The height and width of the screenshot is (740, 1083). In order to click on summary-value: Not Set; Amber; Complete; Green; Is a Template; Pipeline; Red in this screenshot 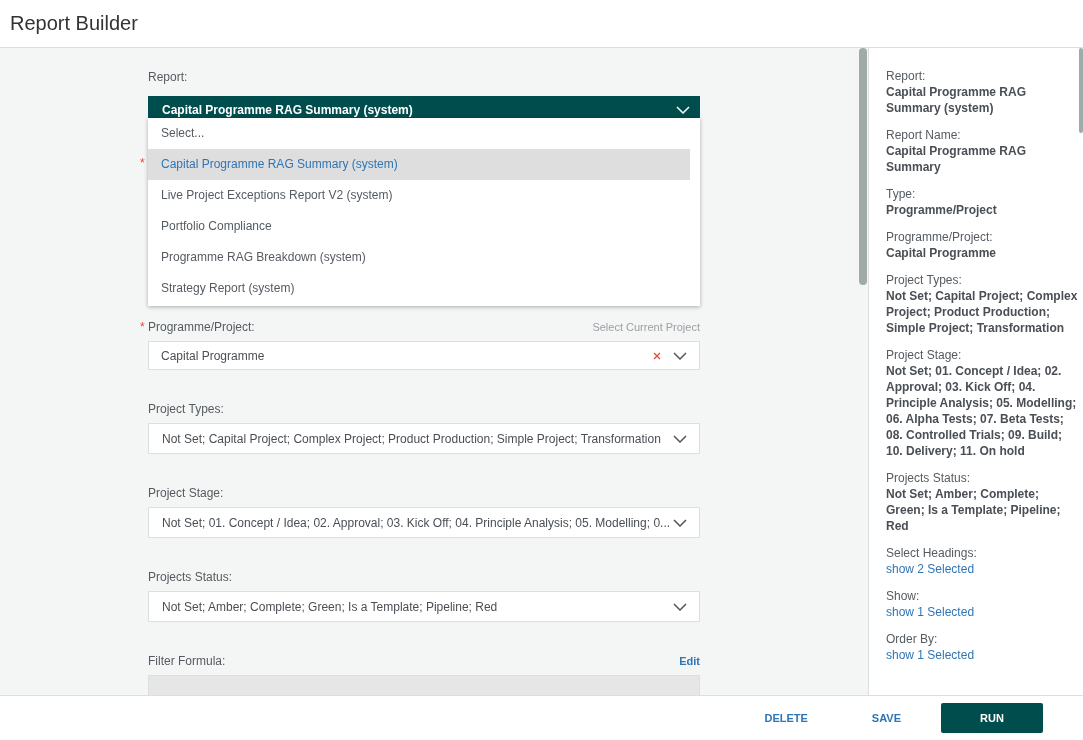, I will do `click(974, 510)`.